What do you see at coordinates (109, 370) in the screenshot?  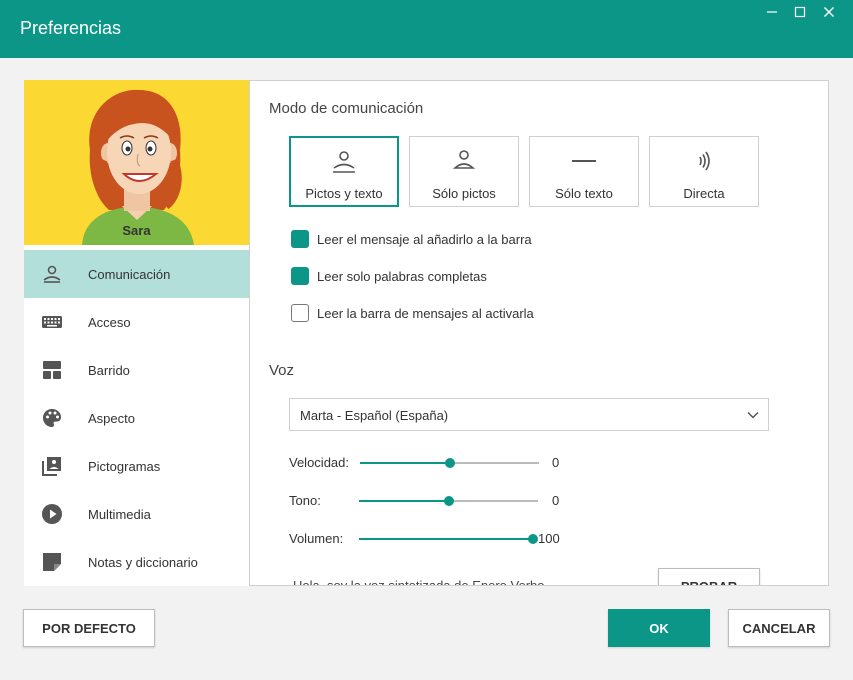 I see `sidebar-item-label: Barrido` at bounding box center [109, 370].